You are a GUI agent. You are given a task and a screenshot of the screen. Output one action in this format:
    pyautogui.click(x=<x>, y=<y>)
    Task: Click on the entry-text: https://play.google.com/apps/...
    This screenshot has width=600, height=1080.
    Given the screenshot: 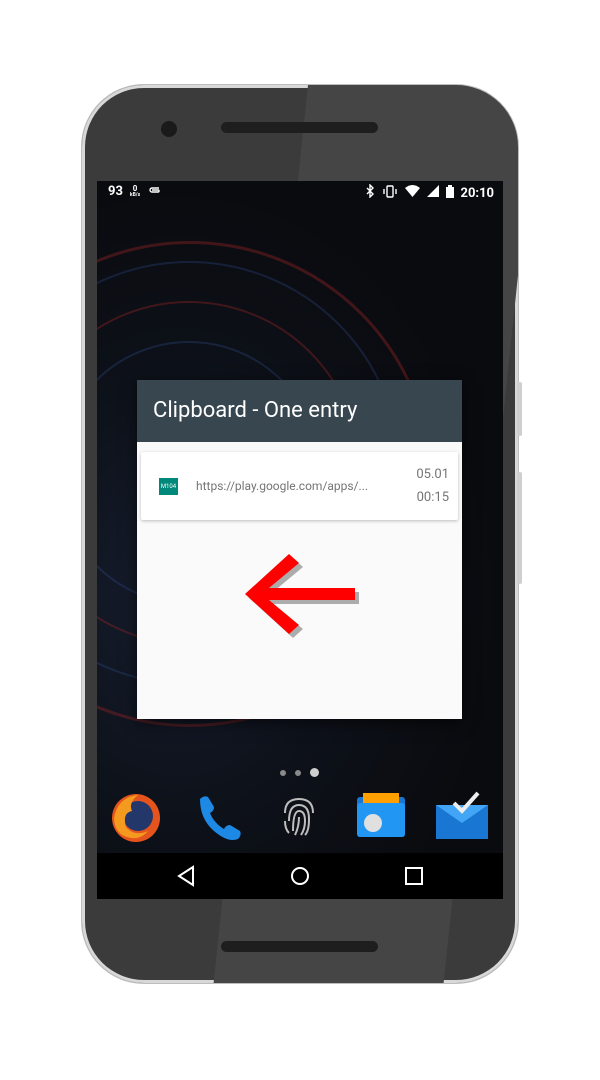 What is the action you would take?
    pyautogui.click(x=282, y=486)
    